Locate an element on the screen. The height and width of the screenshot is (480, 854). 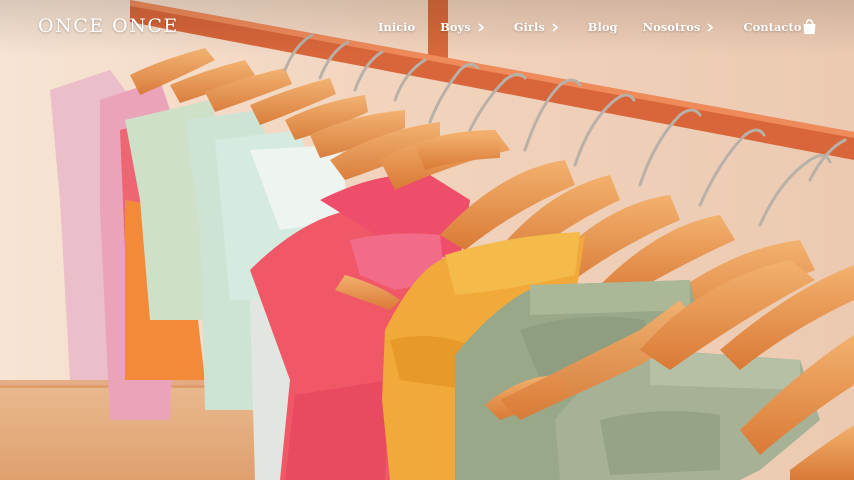
nav-item-boys: Boys is located at coordinates (462, 27).